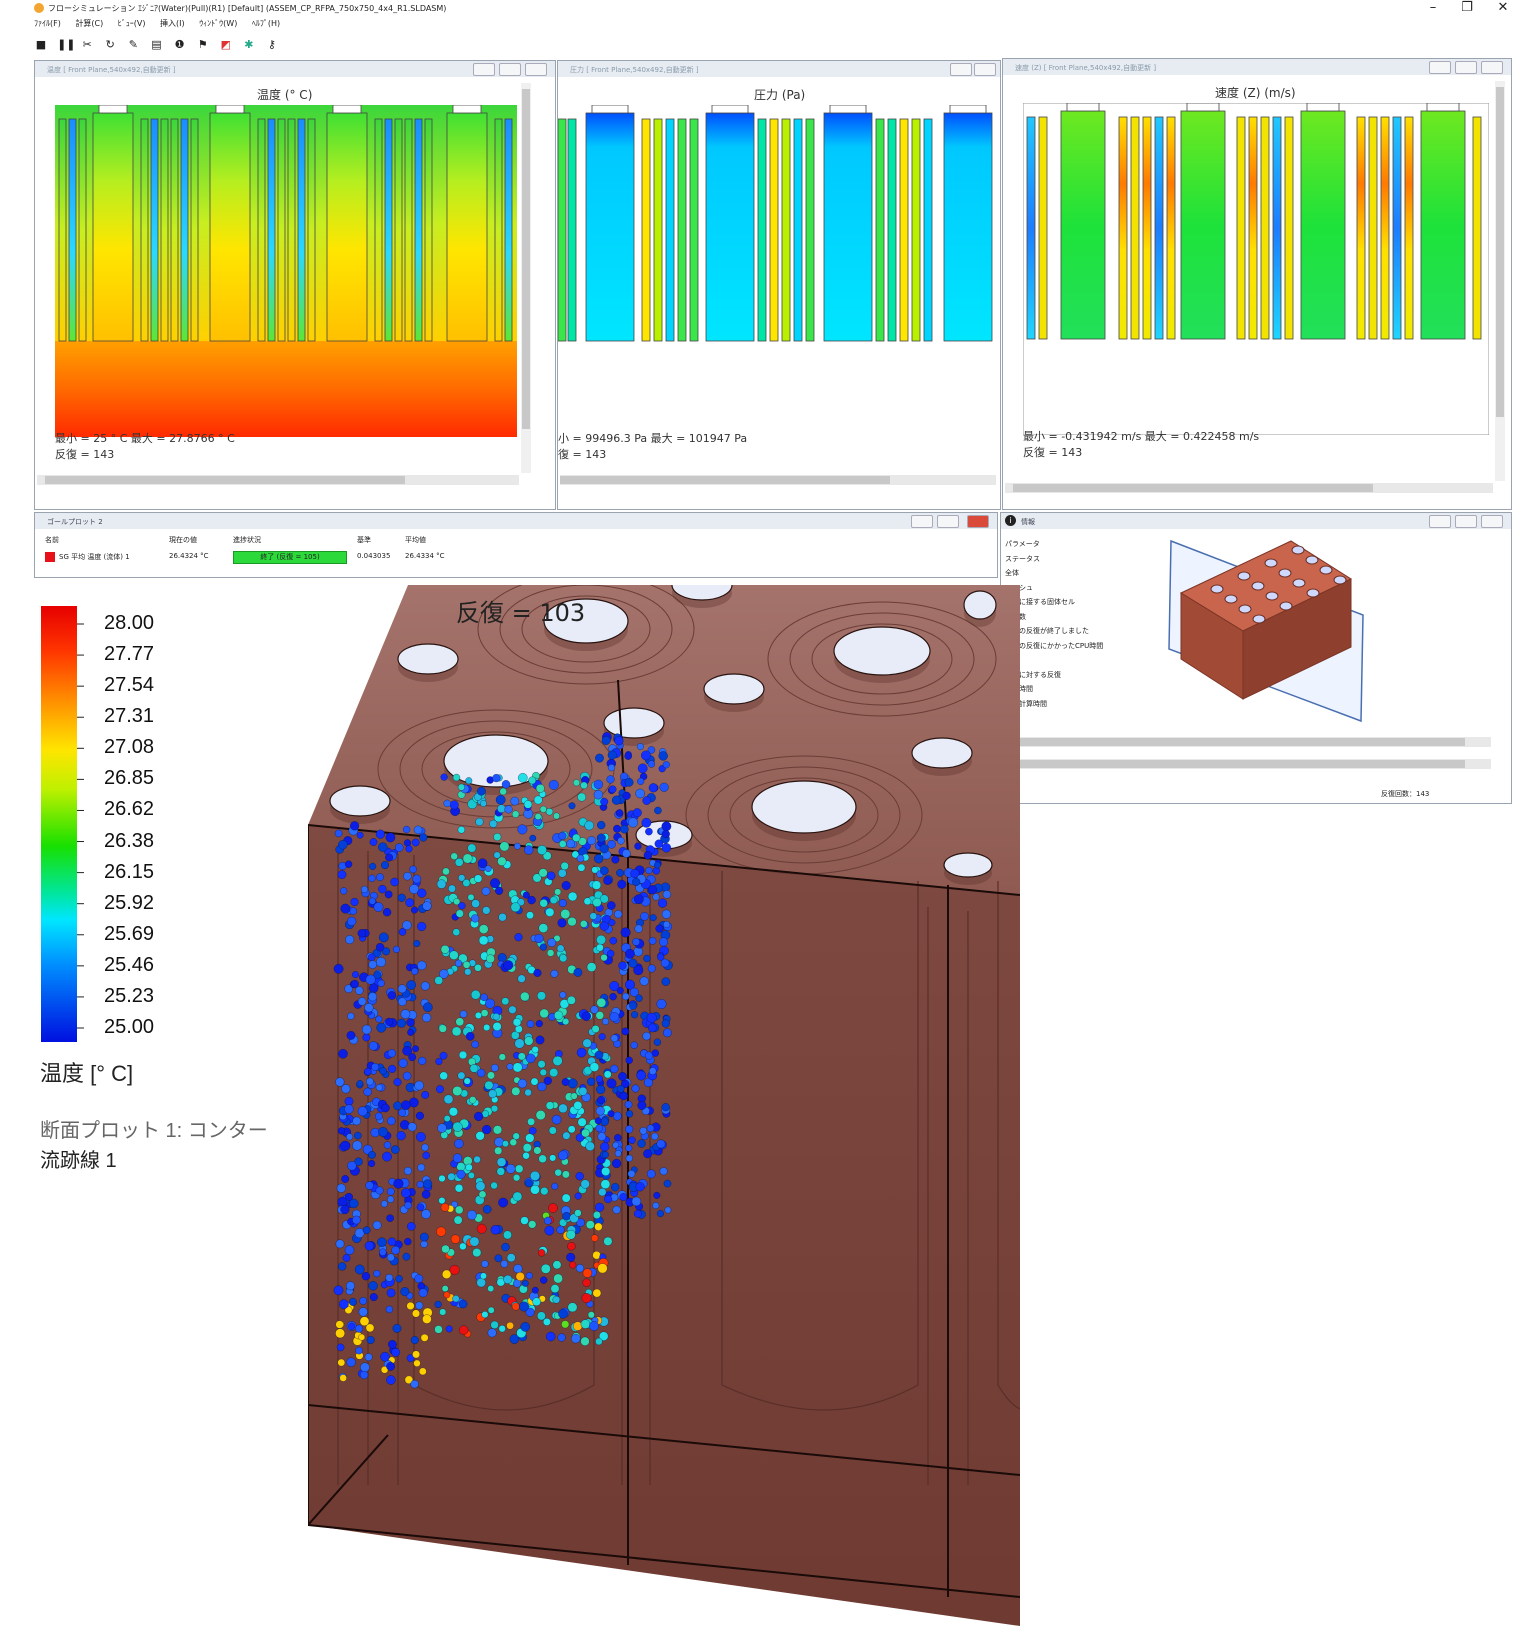 This screenshot has width=1529, height=1626. Describe the element at coordinates (526, 278) in the screenshot. I see `temperature-vscroll` at that location.